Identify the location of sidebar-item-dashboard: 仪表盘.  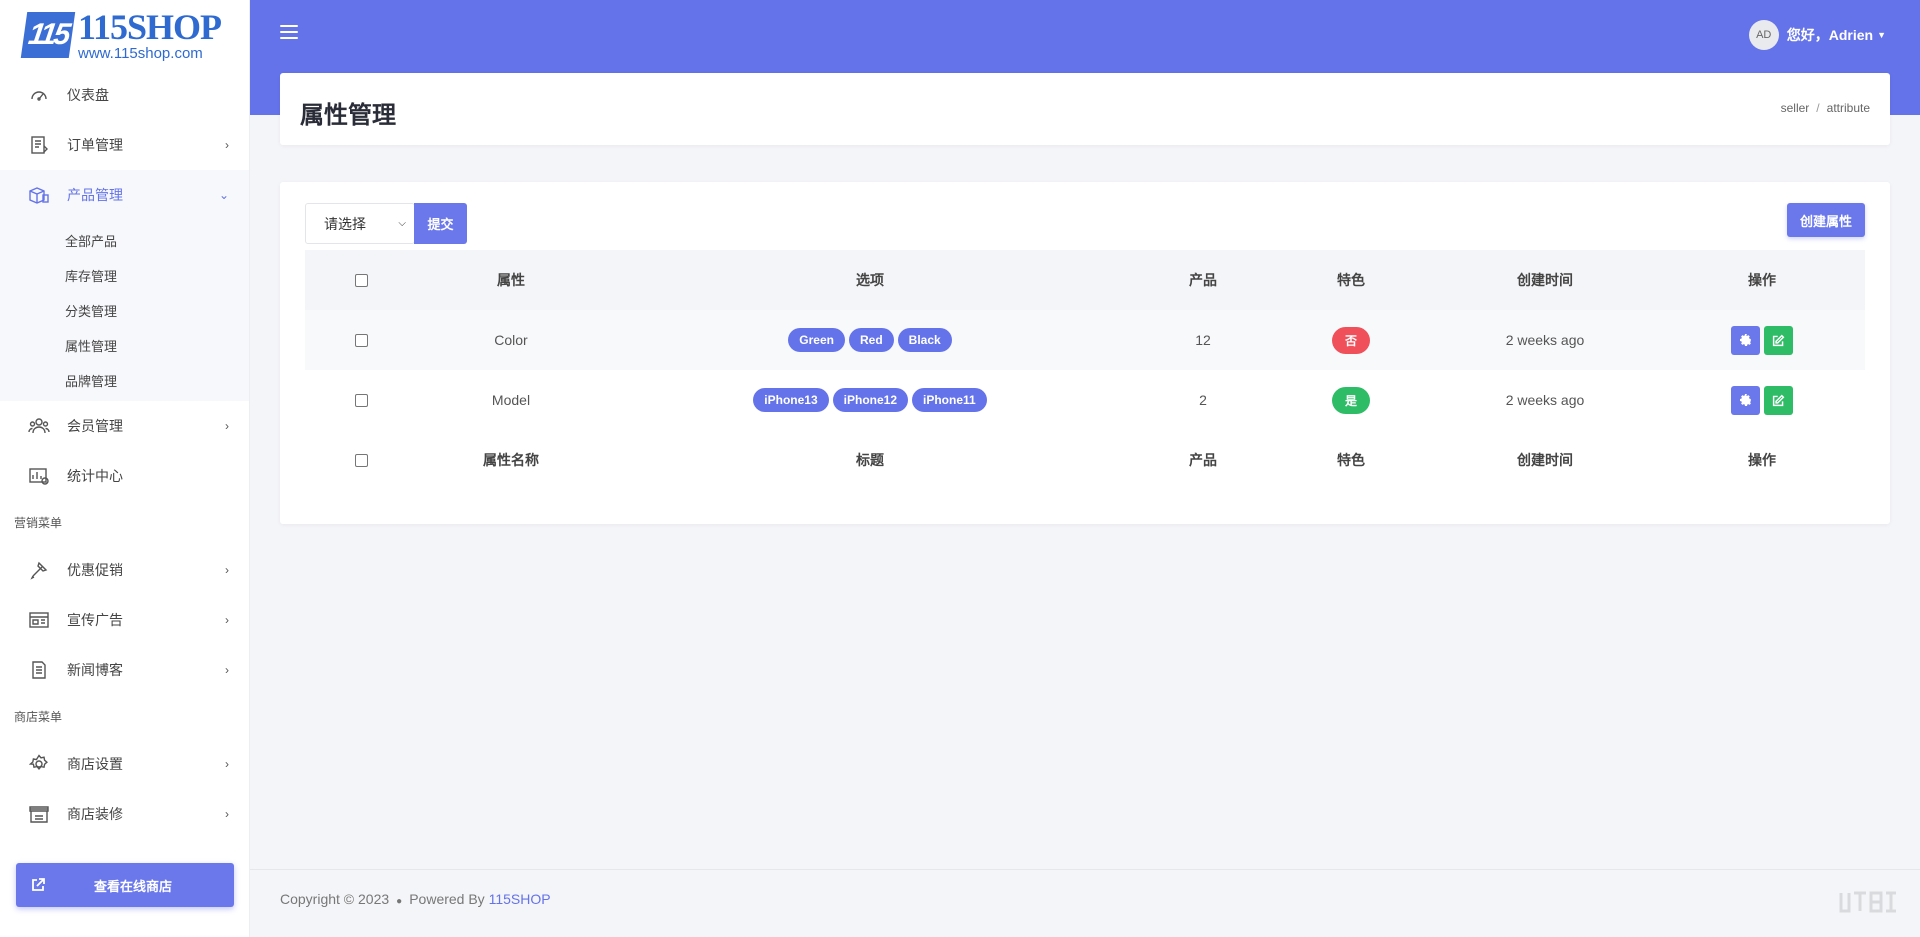
(124, 95).